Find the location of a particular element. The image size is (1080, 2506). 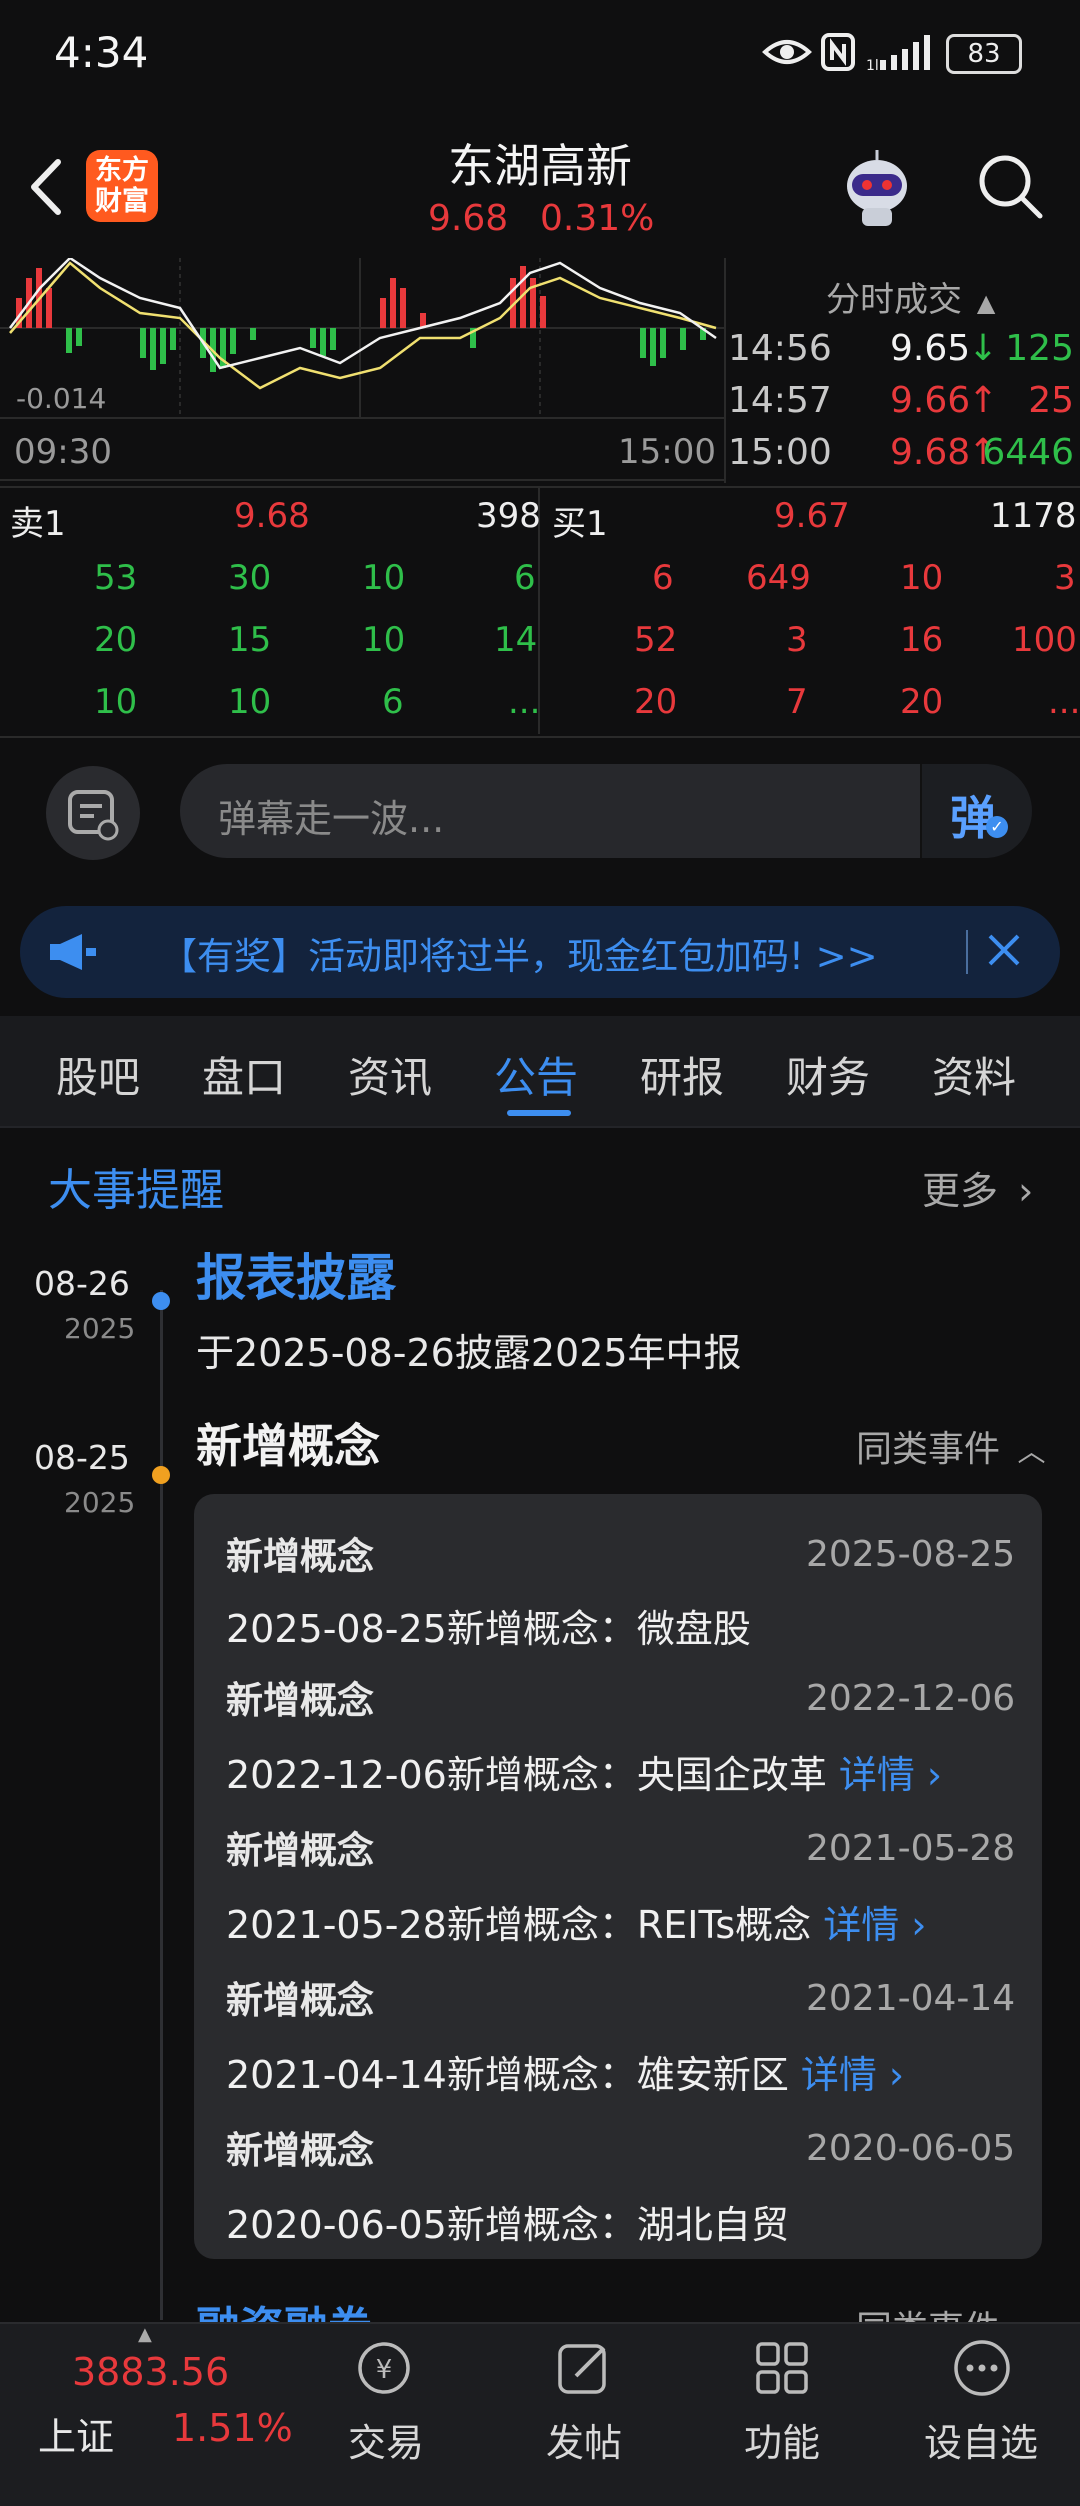

buy-1-volume: 1178 is located at coordinates (1033, 516).